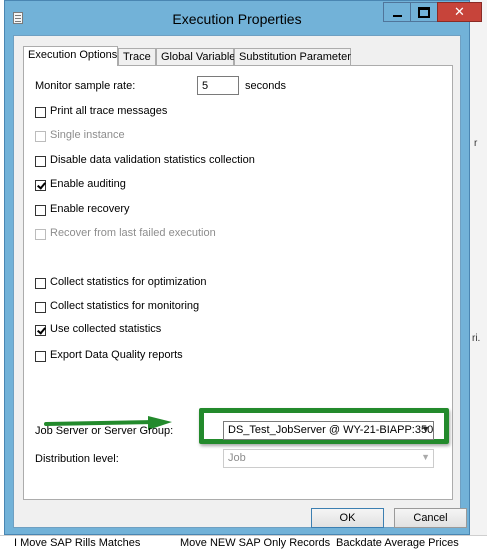  Describe the element at coordinates (40, 330) in the screenshot. I see `use-collected-stats-checkbox` at that location.